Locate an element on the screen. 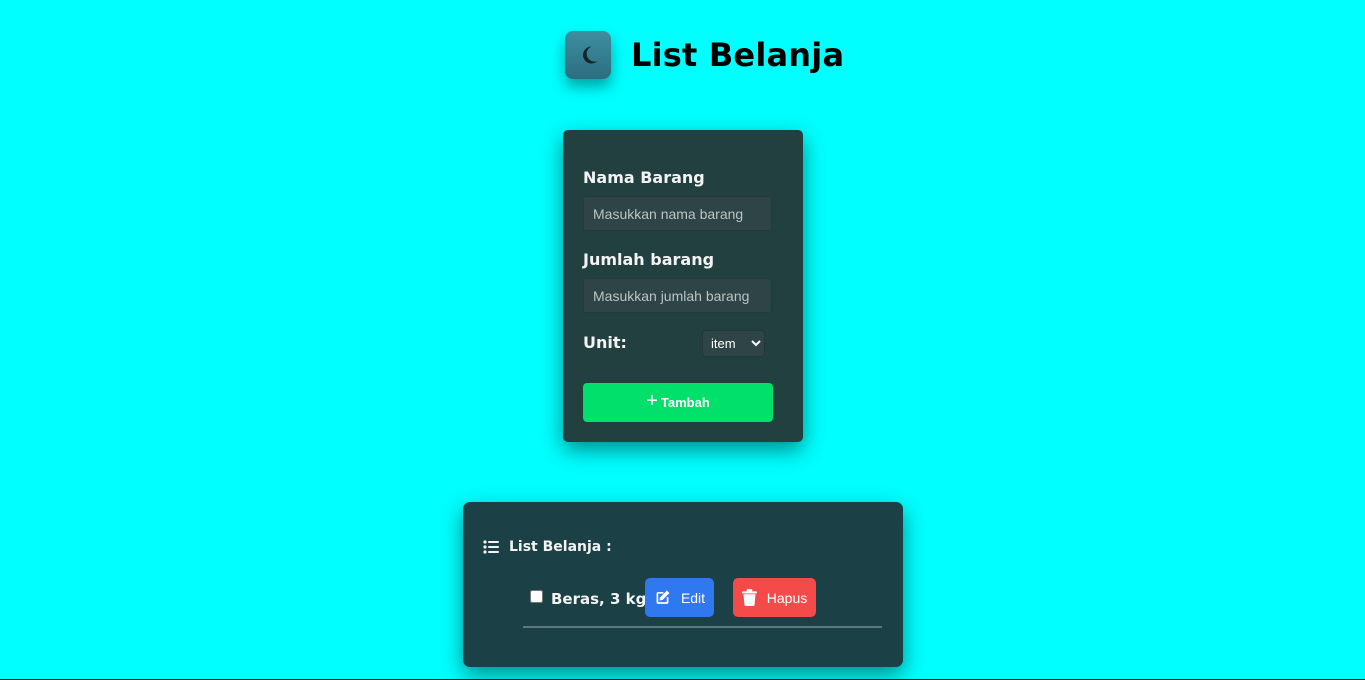  page-header: List Belanja is located at coordinates (704, 55).